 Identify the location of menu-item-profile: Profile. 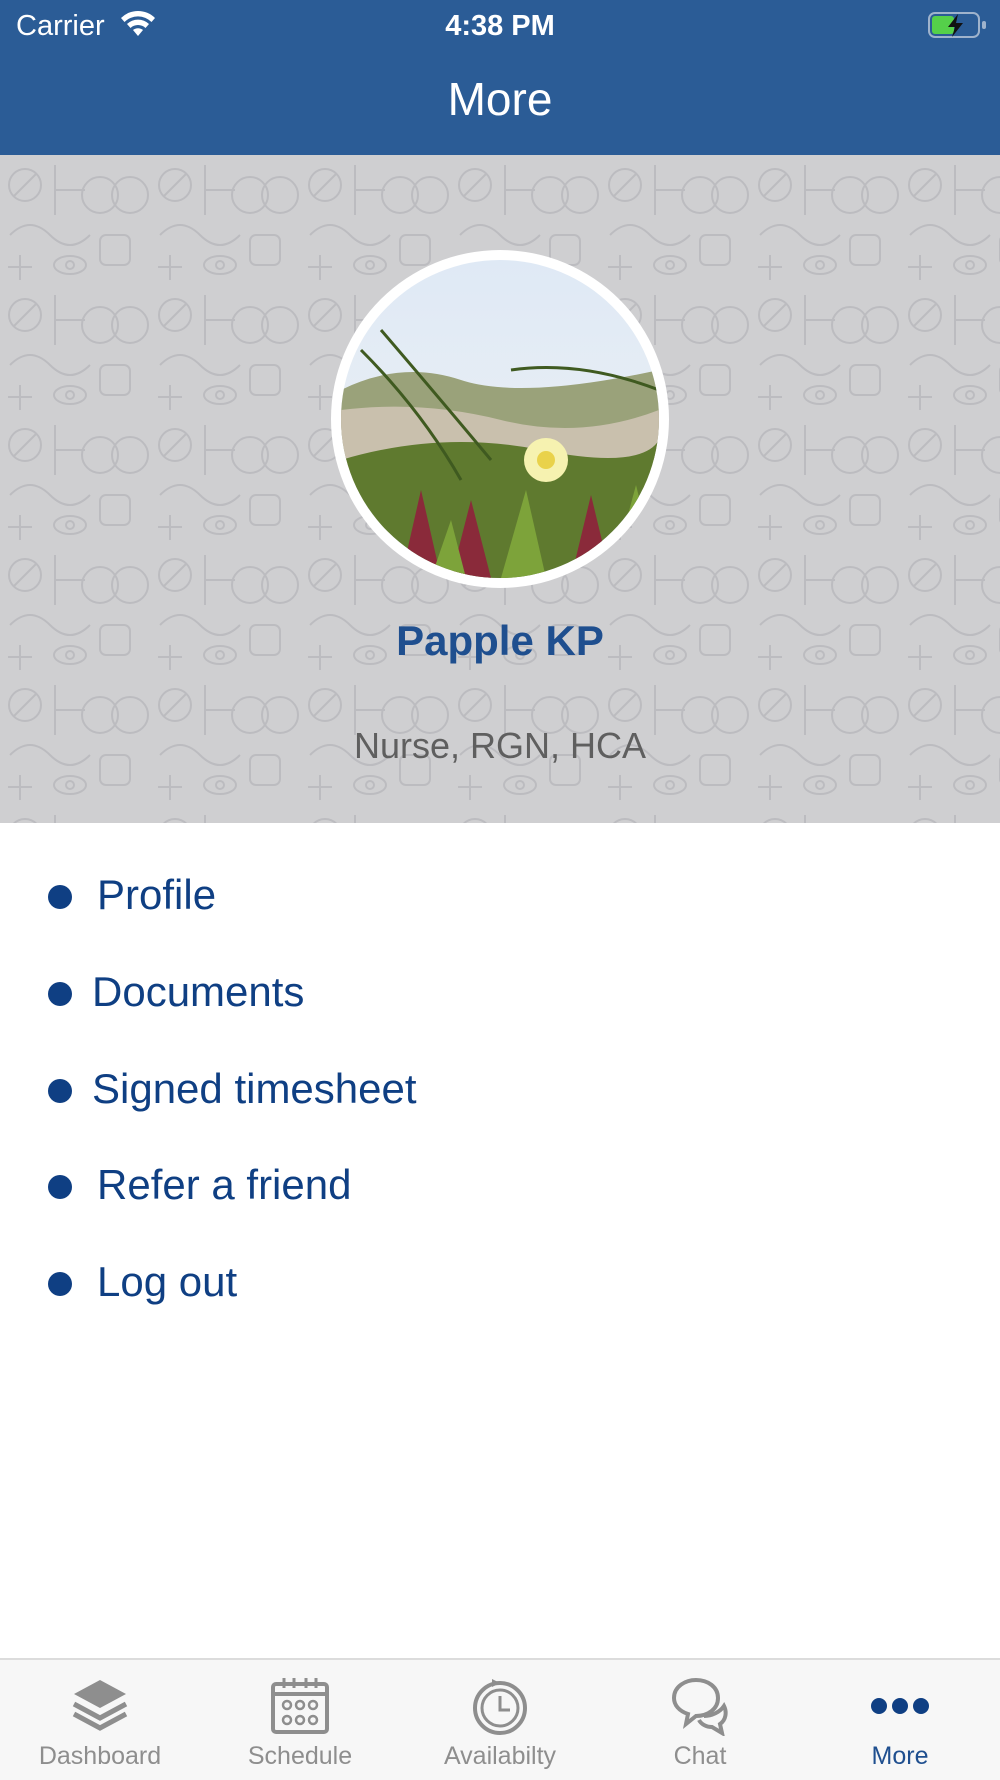
(500, 896).